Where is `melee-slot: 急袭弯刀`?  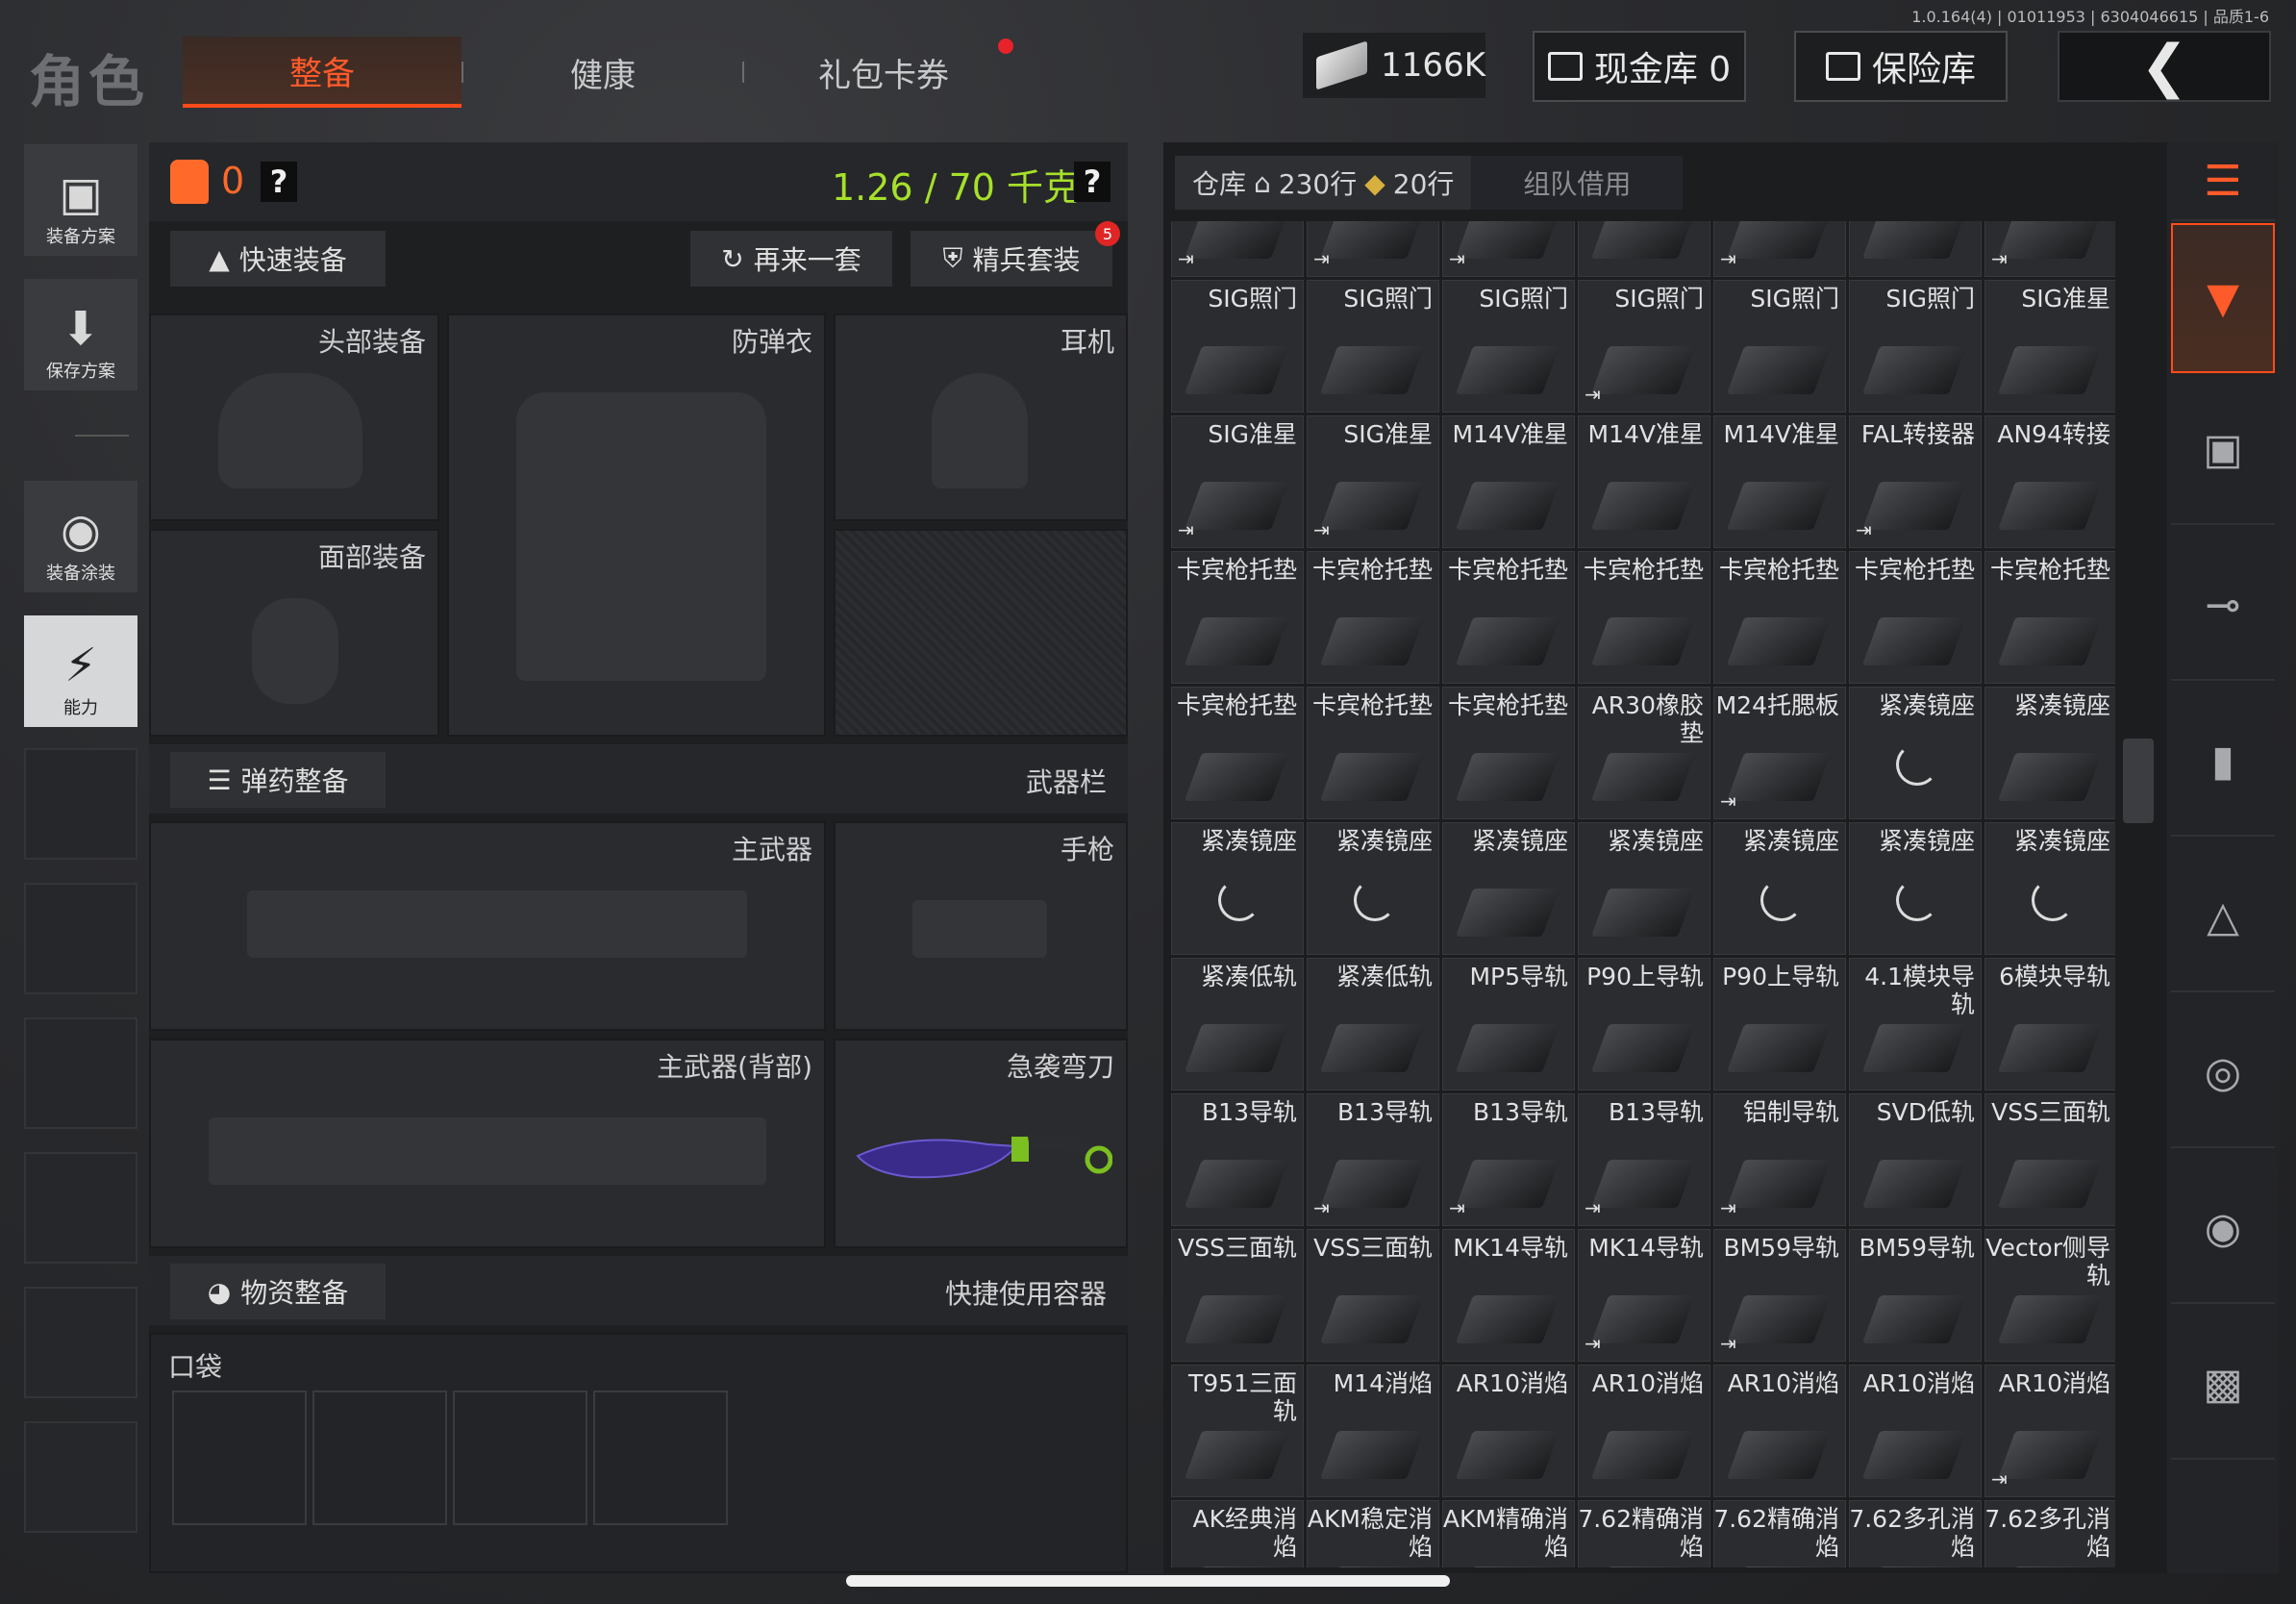
melee-slot: 急袭弯刀 is located at coordinates (981, 1143).